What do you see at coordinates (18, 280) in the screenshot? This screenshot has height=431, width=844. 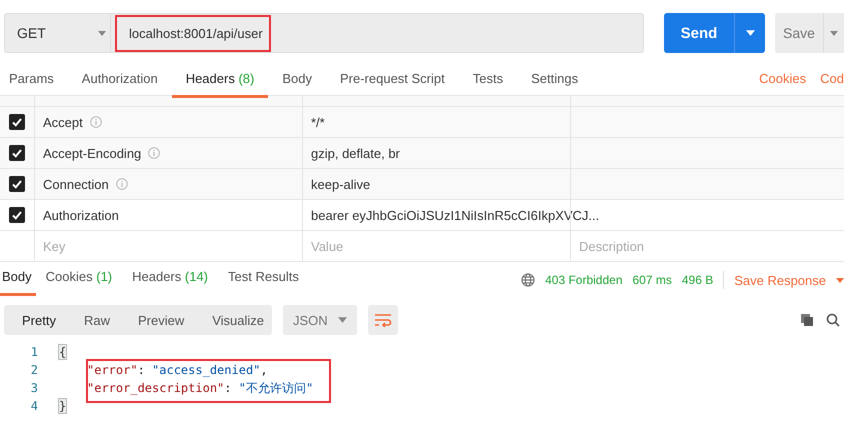 I see `response-tab: Body` at bounding box center [18, 280].